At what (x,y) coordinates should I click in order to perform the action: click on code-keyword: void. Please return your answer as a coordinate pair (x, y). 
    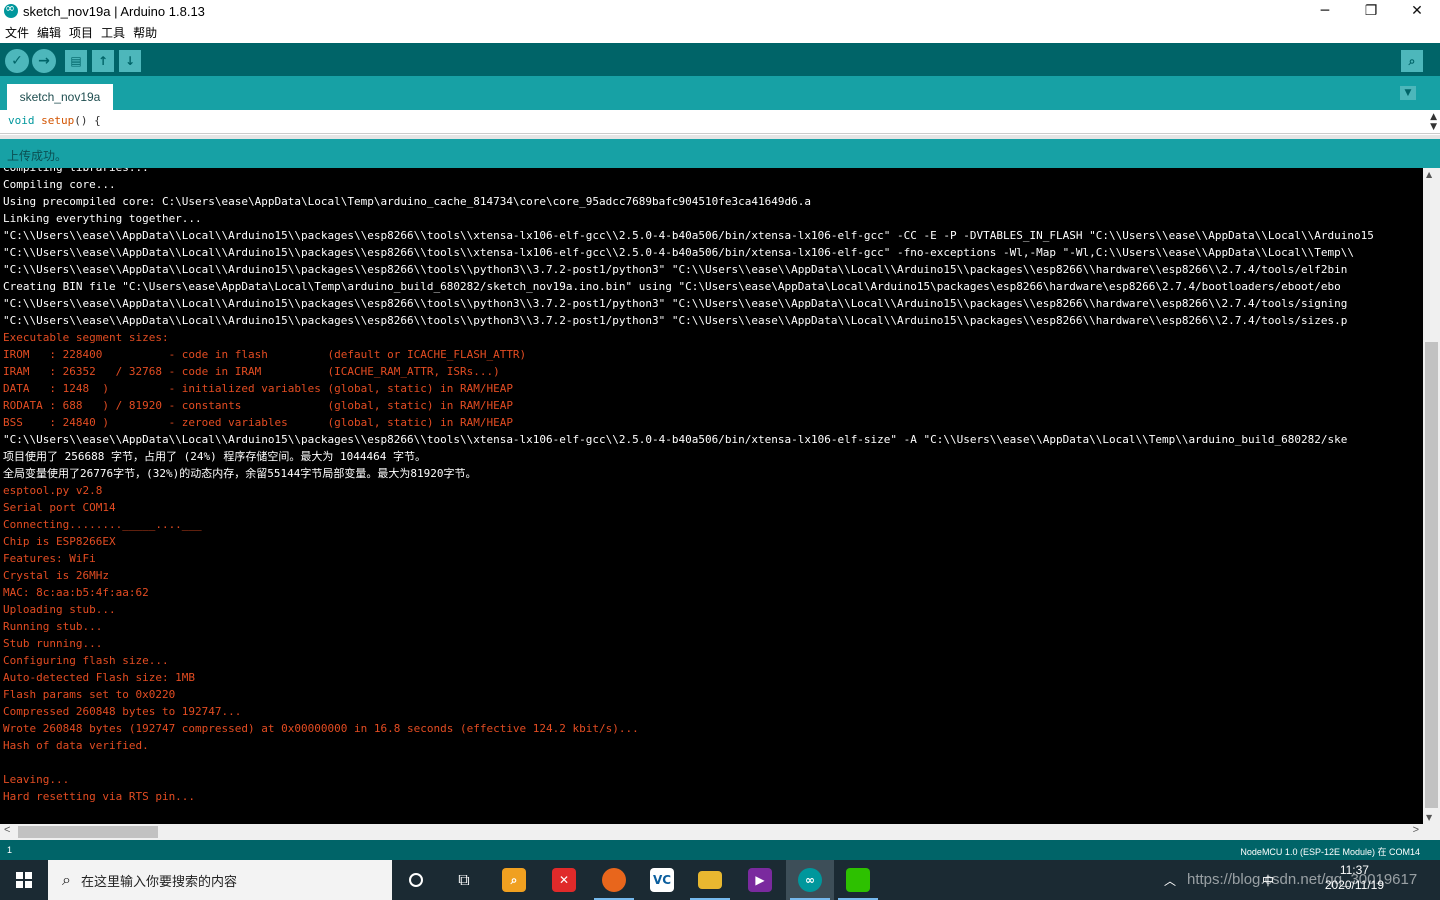
    Looking at the image, I should click on (21, 120).